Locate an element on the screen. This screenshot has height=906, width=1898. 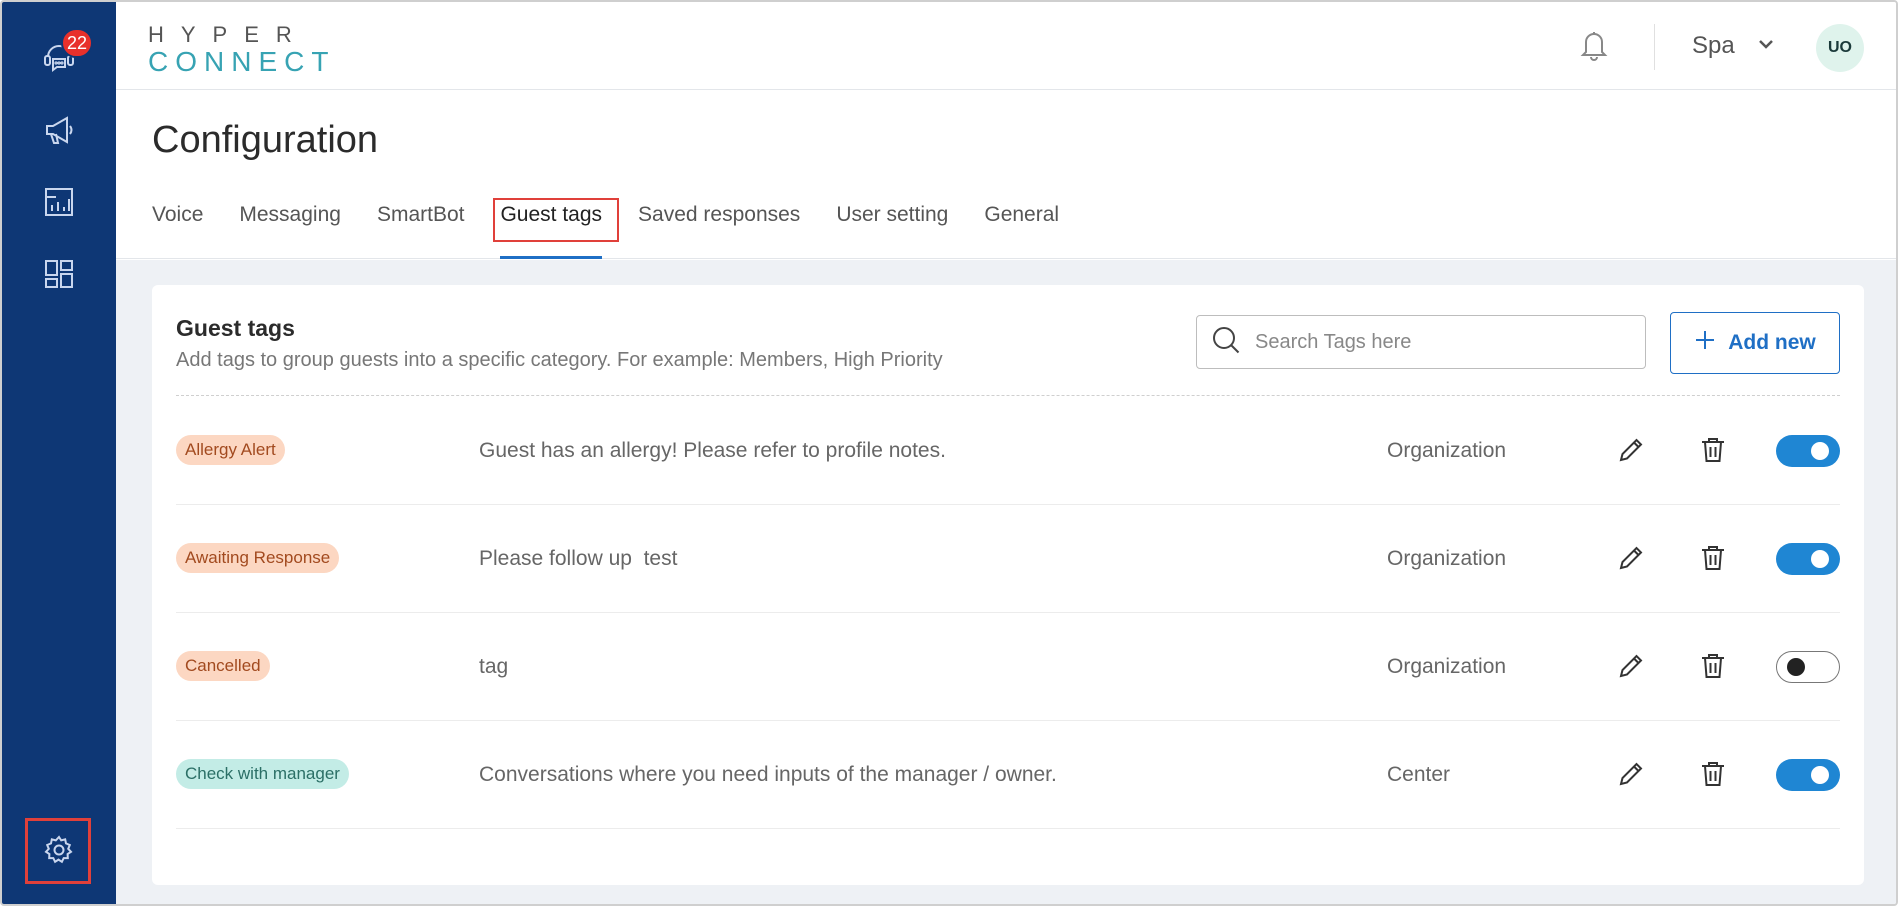
header-divider is located at coordinates (1654, 47).